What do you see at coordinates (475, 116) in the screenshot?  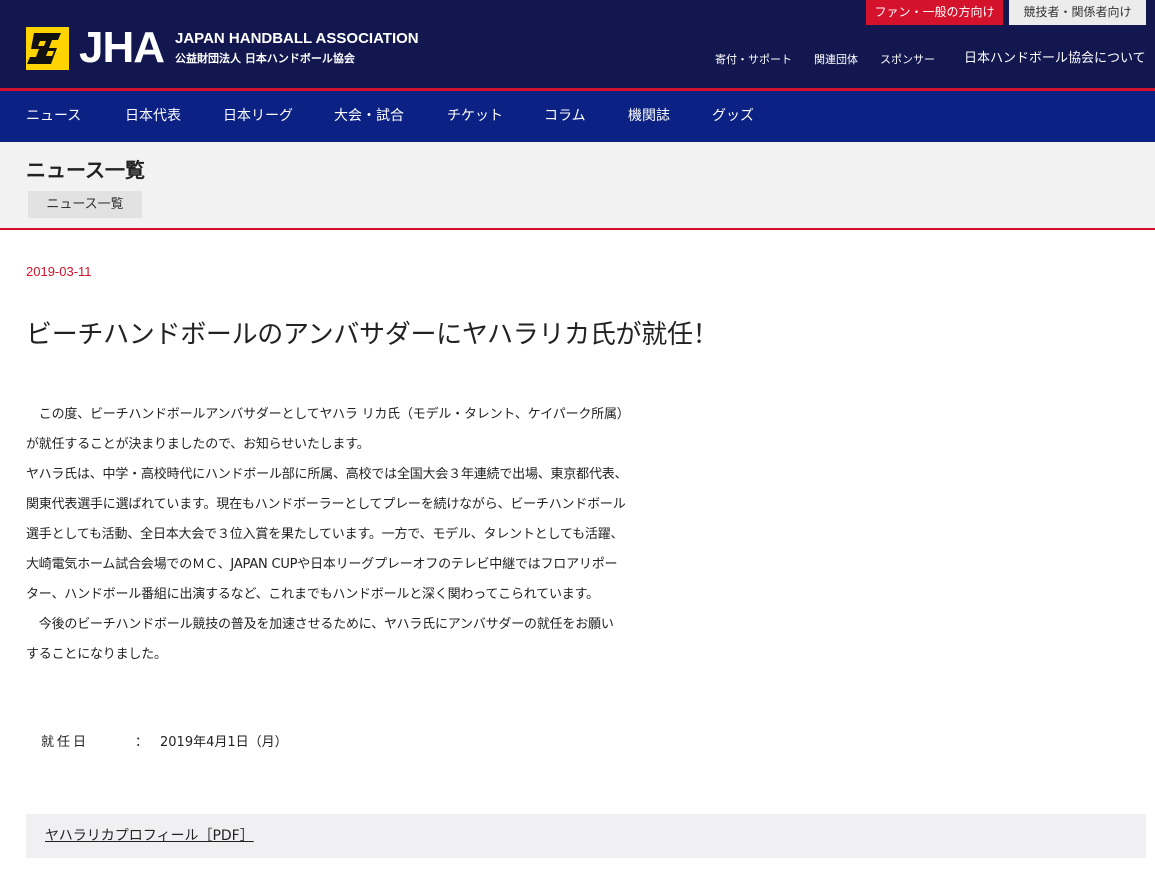 I see `main-nav-tickets: チケット` at bounding box center [475, 116].